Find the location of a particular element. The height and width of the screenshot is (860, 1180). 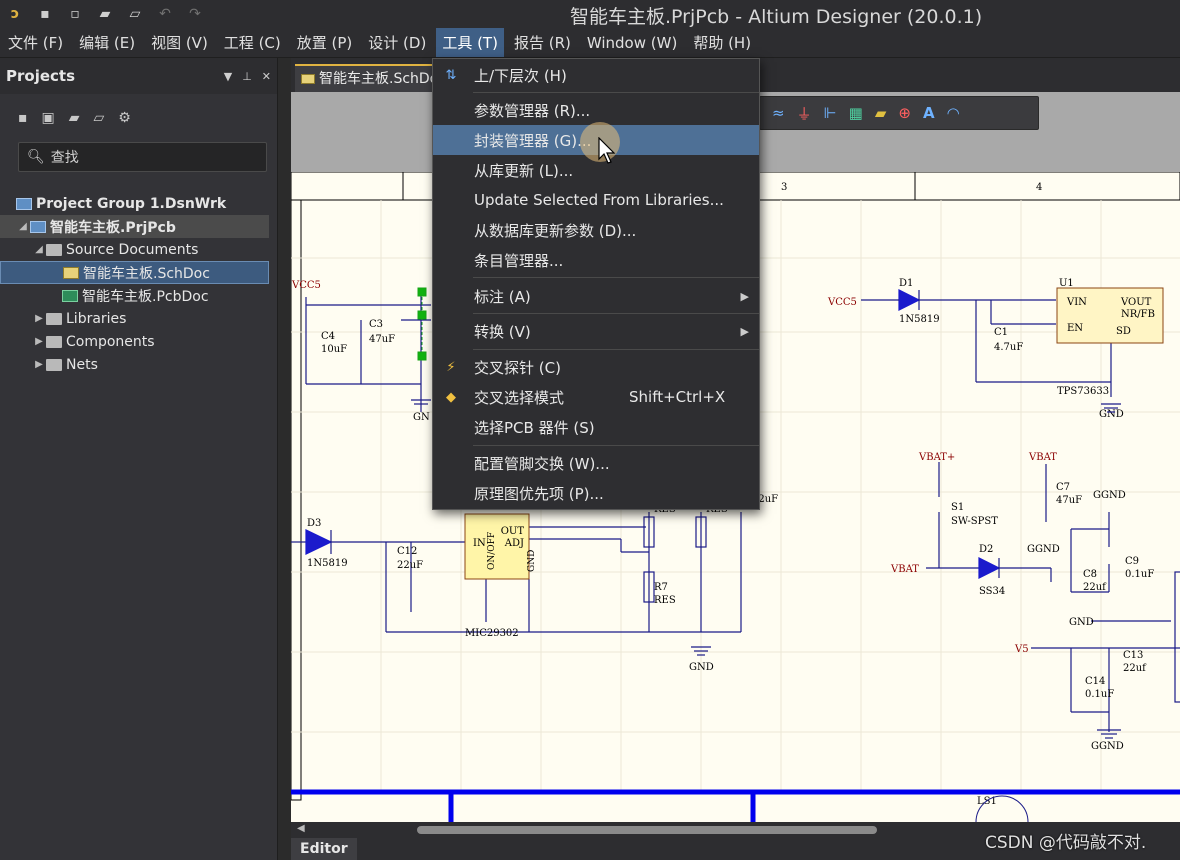

tree-project: ◢ 智能车主板.PrjPcb is located at coordinates (134, 226).